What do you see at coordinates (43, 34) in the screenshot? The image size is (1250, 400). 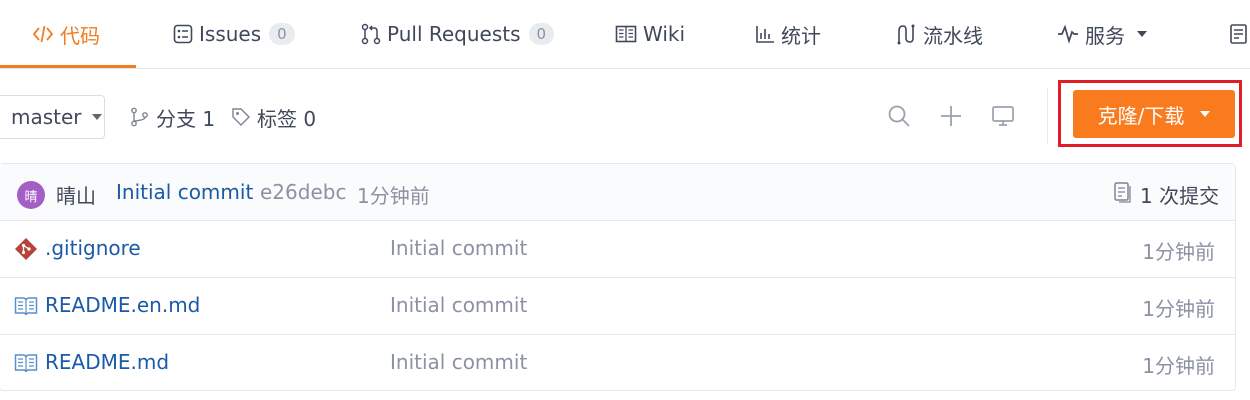 I see `code-icon` at bounding box center [43, 34].